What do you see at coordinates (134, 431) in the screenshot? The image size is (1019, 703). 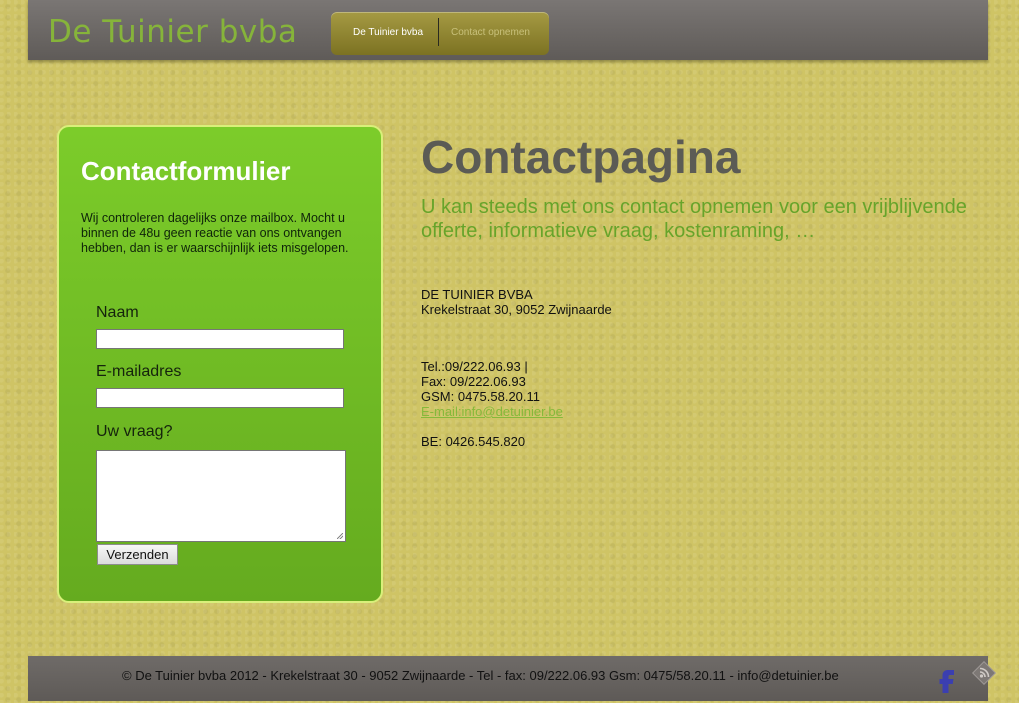 I see `question-label: Uw vraag?` at bounding box center [134, 431].